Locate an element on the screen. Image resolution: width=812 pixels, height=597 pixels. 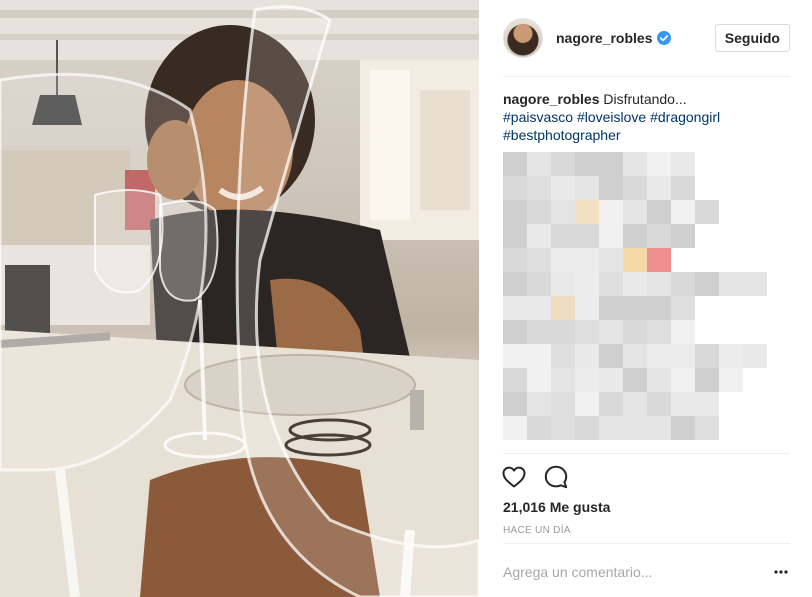
comment-input is located at coordinates (637, 572).